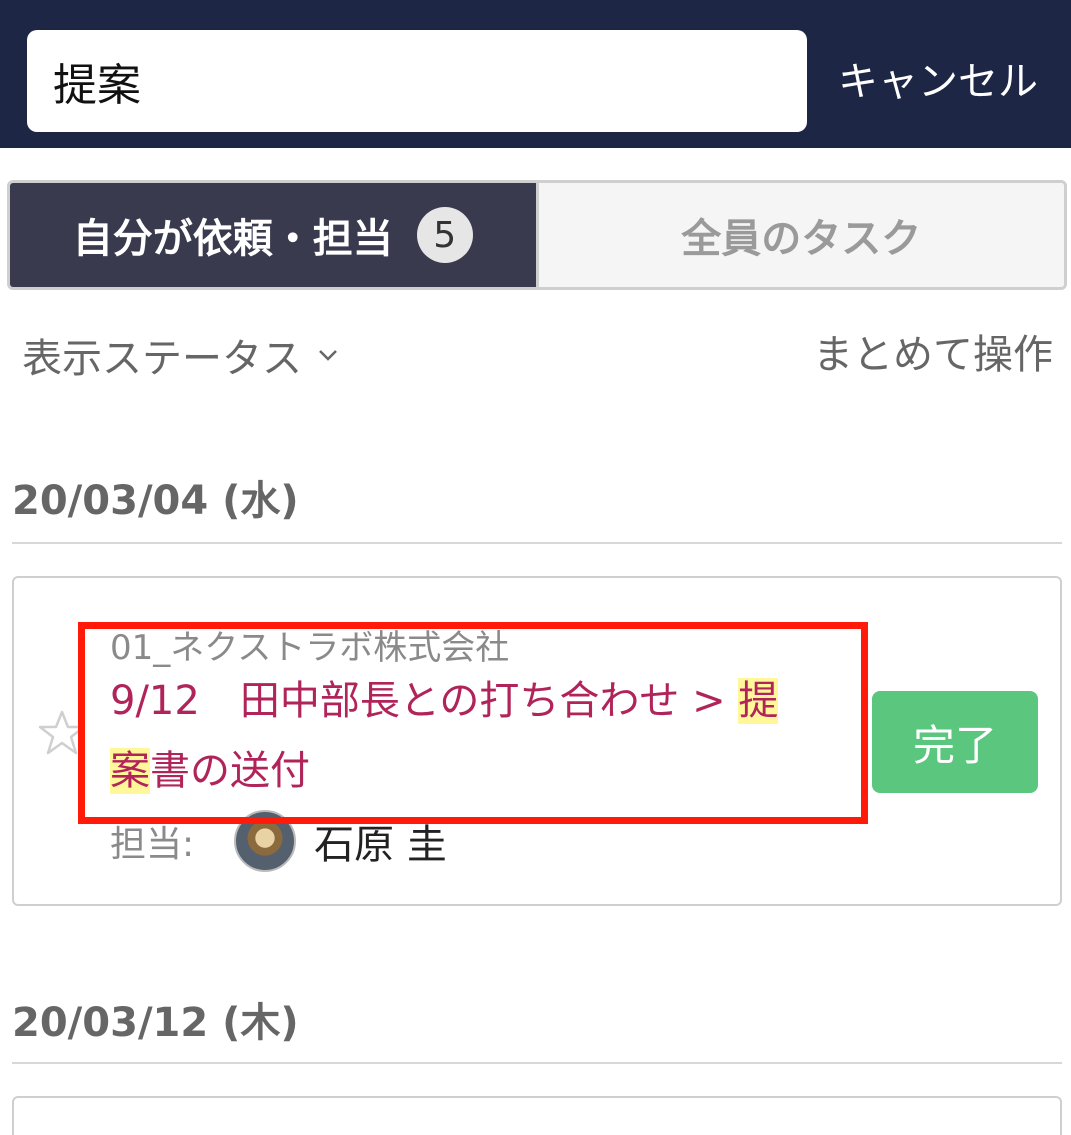 The height and width of the screenshot is (1135, 1071). What do you see at coordinates (758, 701) in the screenshot?
I see `search-highlight: 提` at bounding box center [758, 701].